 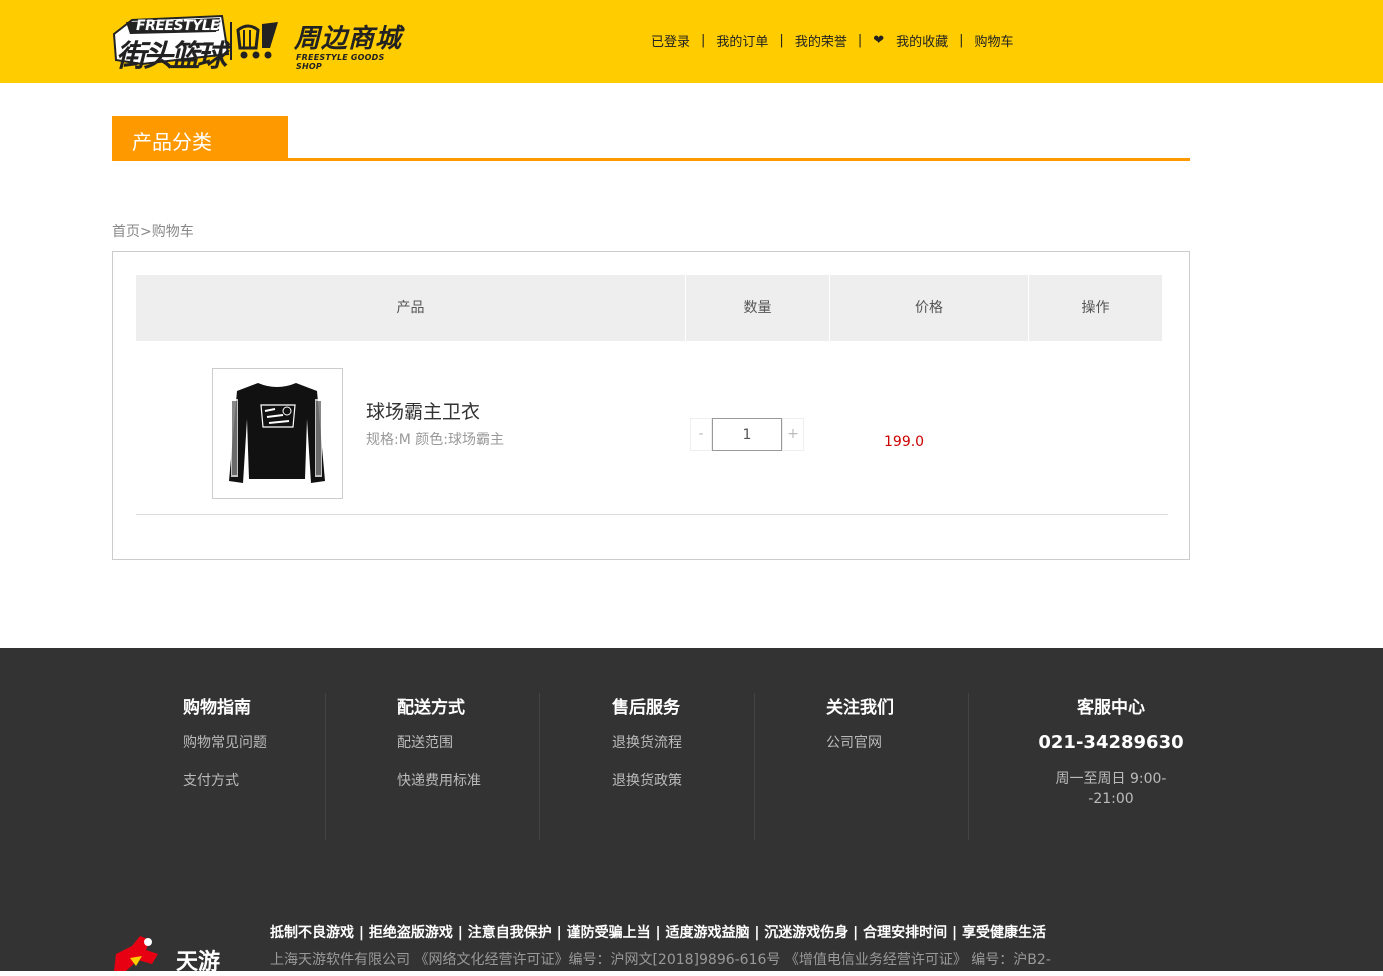 What do you see at coordinates (431, 708) in the screenshot?
I see `footer-column-title: 配送方式` at bounding box center [431, 708].